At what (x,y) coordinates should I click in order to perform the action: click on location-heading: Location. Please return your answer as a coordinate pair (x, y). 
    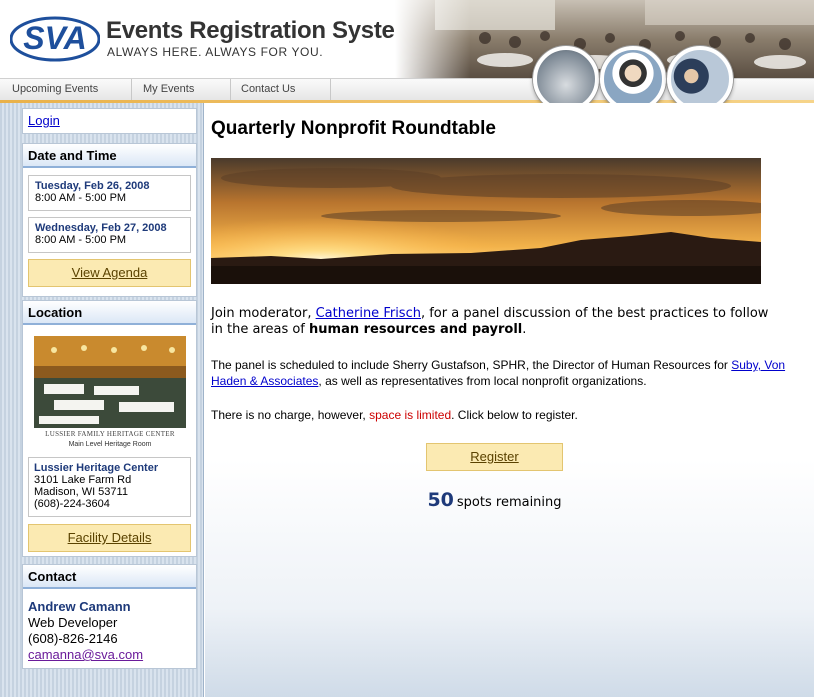
    Looking at the image, I should click on (109, 313).